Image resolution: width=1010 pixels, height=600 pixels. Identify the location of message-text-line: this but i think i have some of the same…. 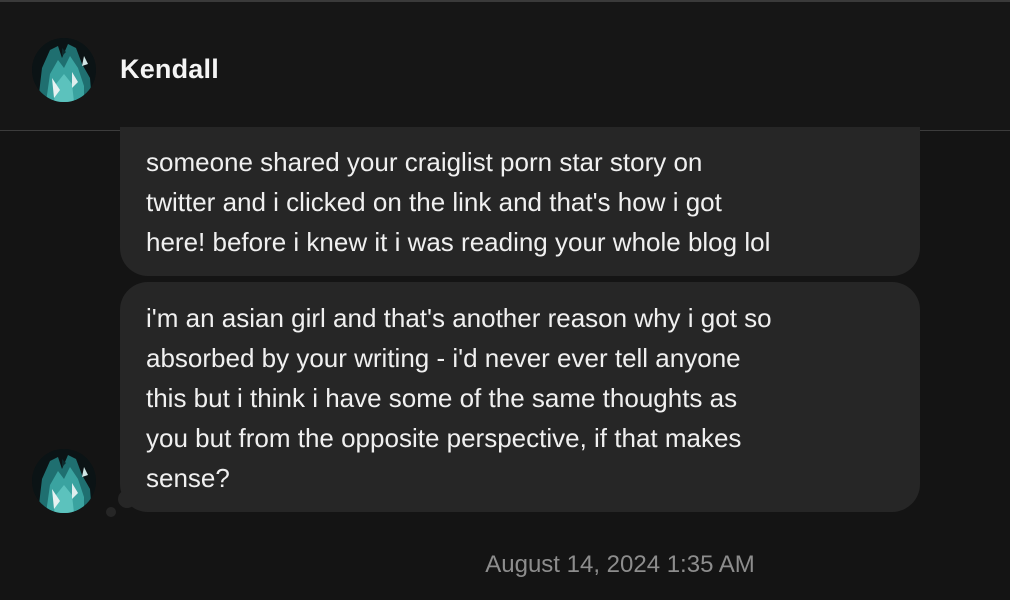
(442, 398).